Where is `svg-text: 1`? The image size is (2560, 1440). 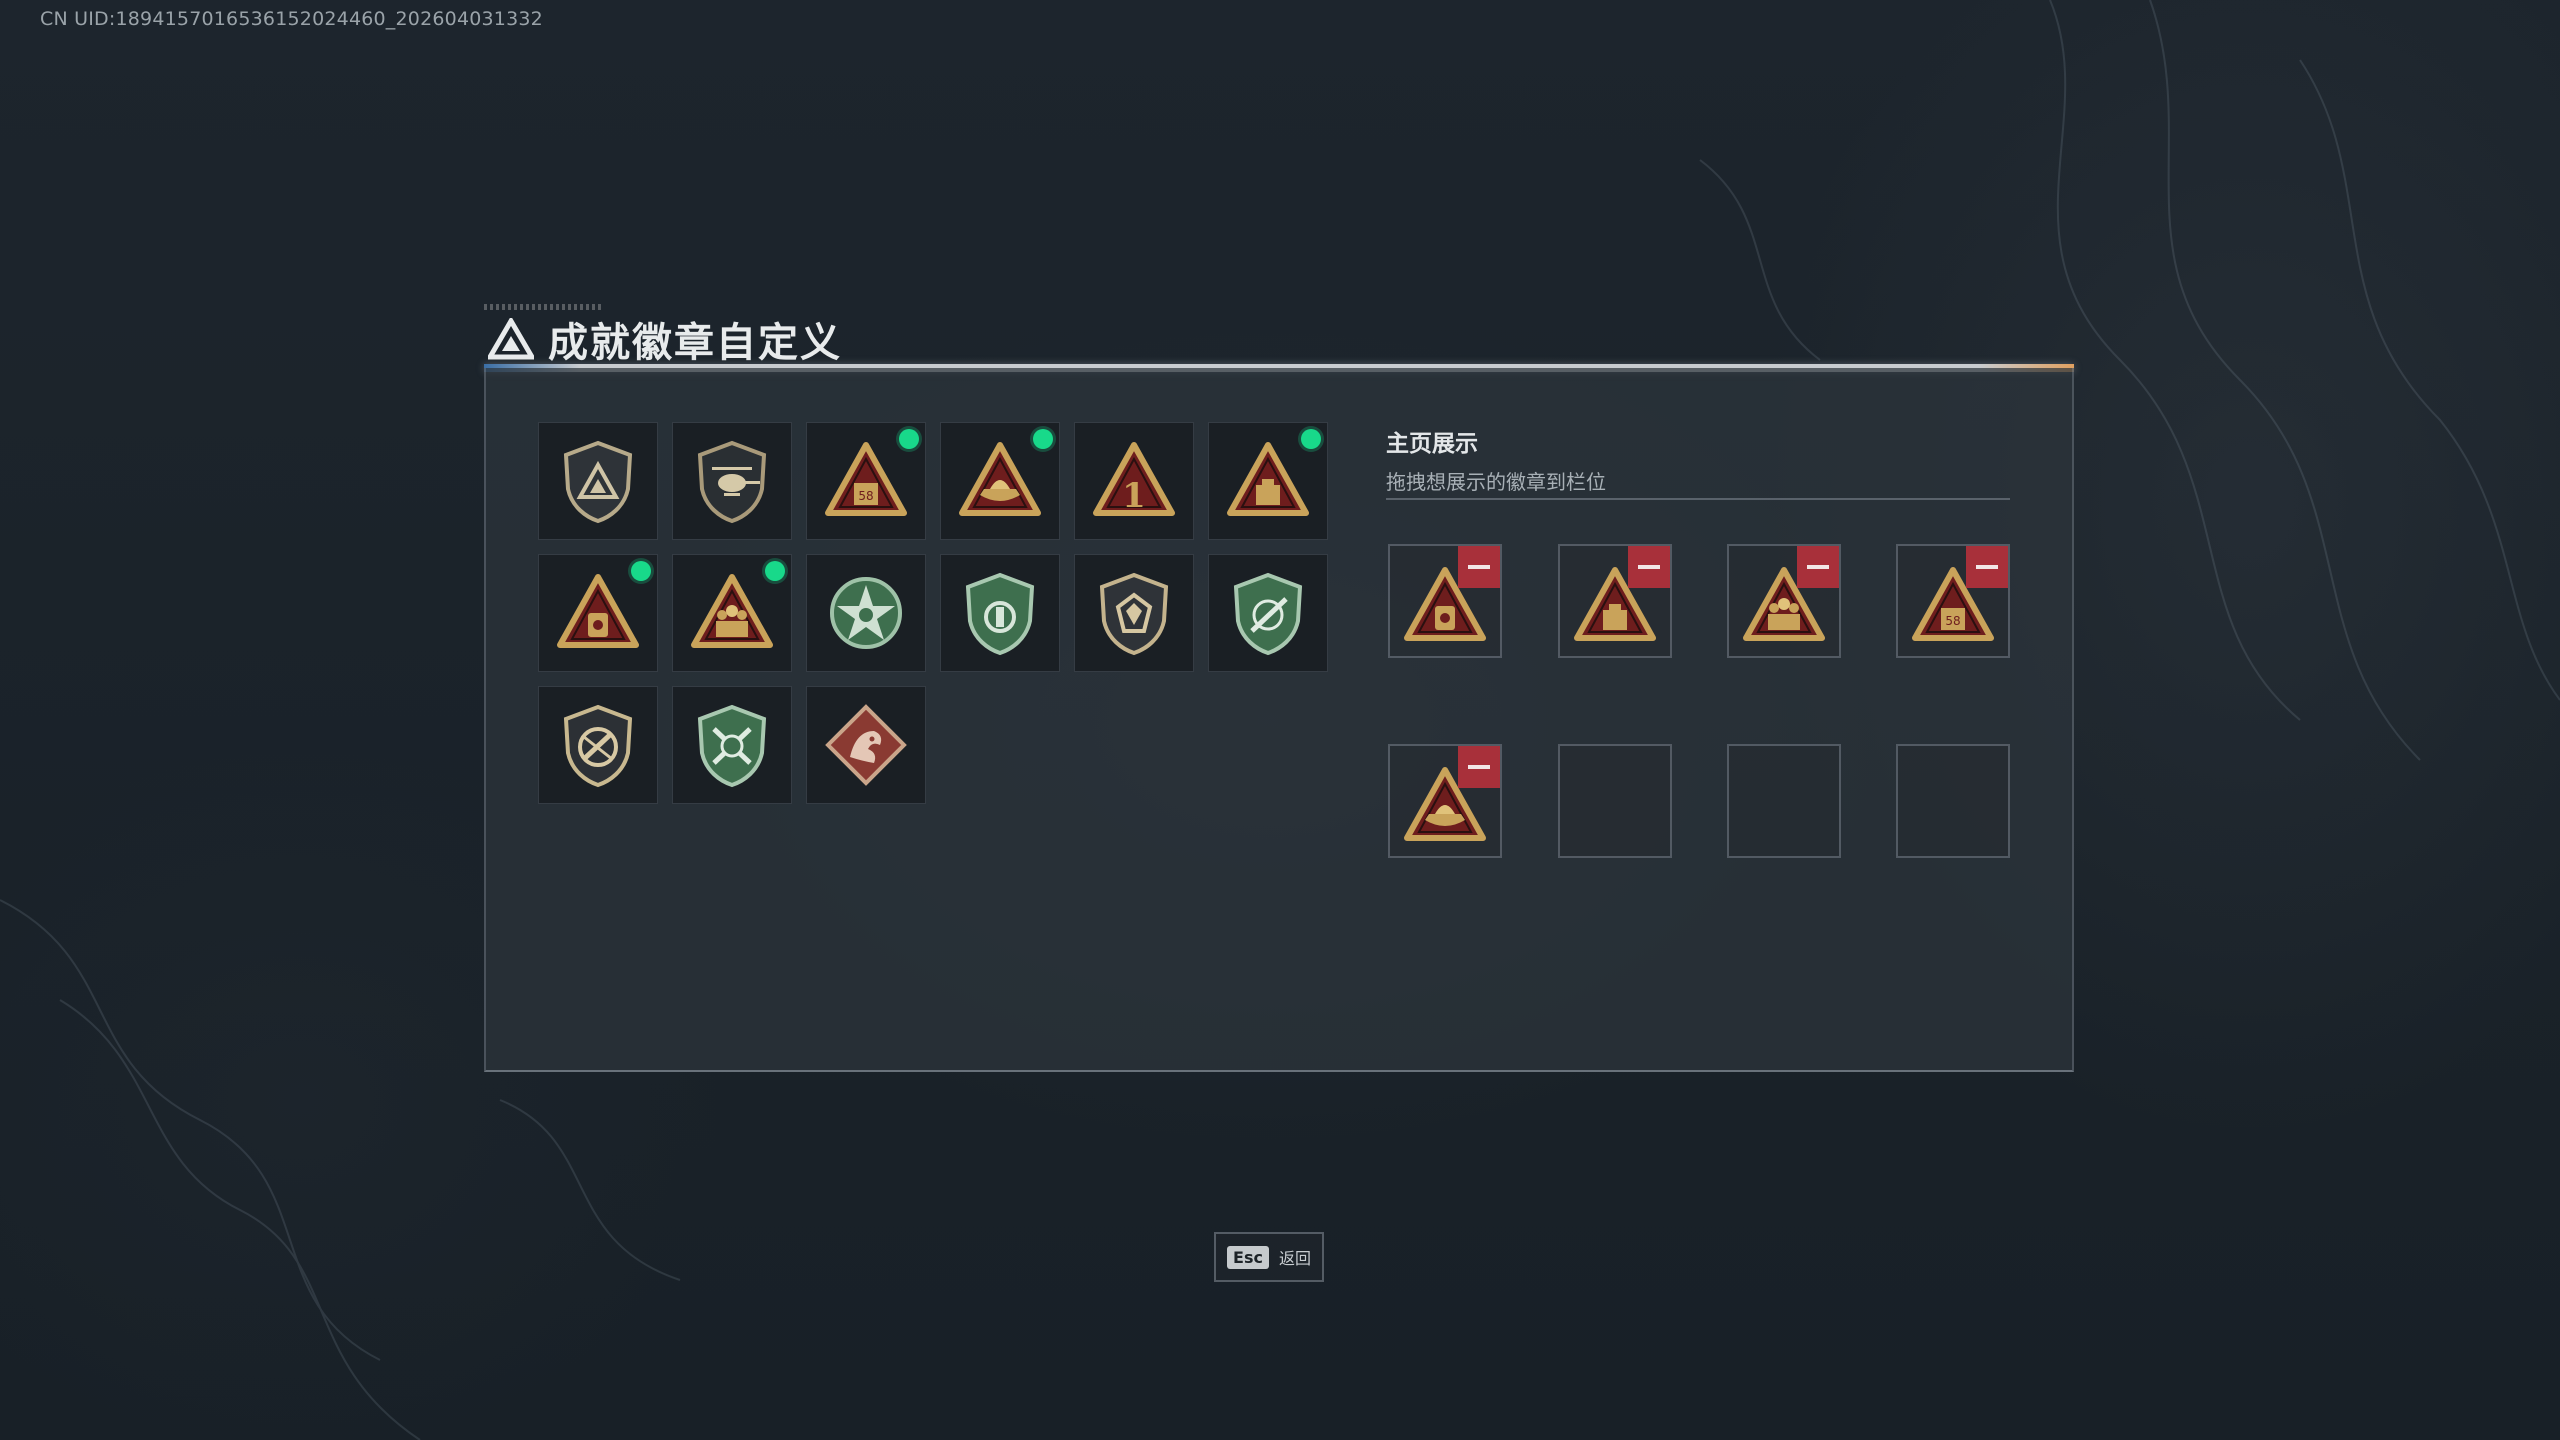 svg-text: 1 is located at coordinates (1134, 496).